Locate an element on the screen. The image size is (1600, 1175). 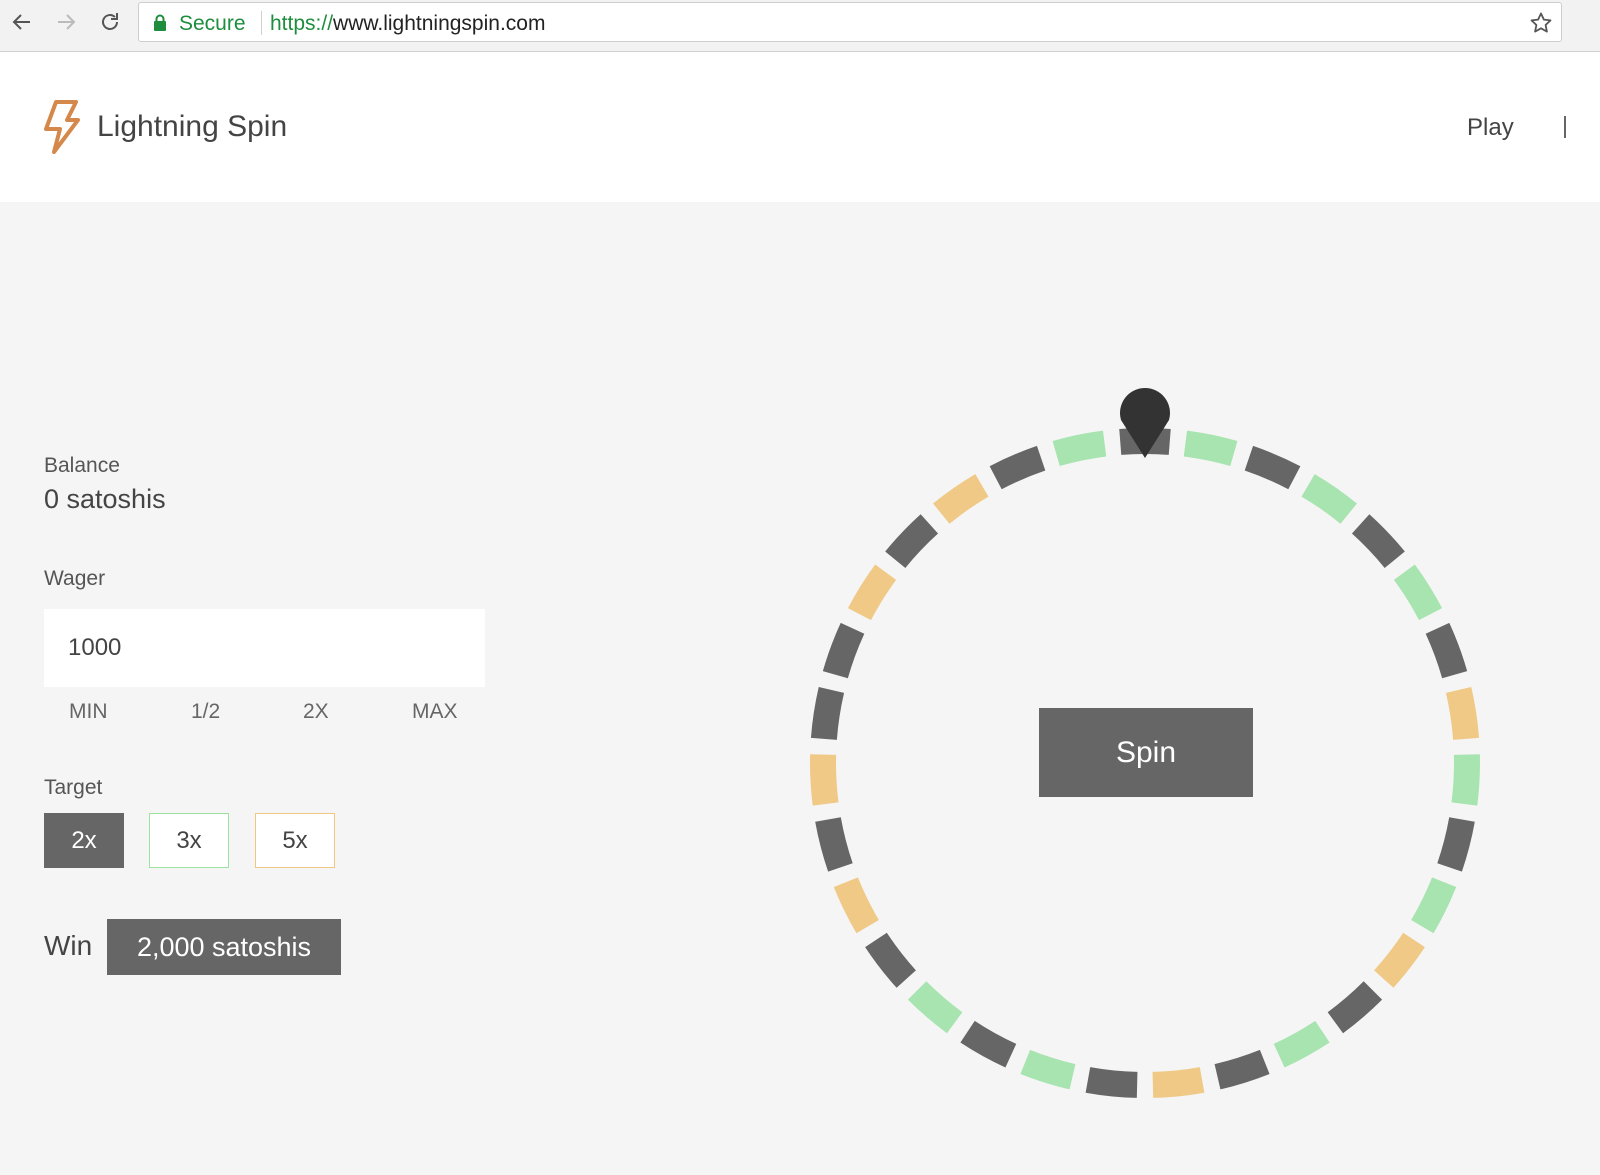
browser-toolbar: Secure https://www.lightningspin.com is located at coordinates (800, 26).